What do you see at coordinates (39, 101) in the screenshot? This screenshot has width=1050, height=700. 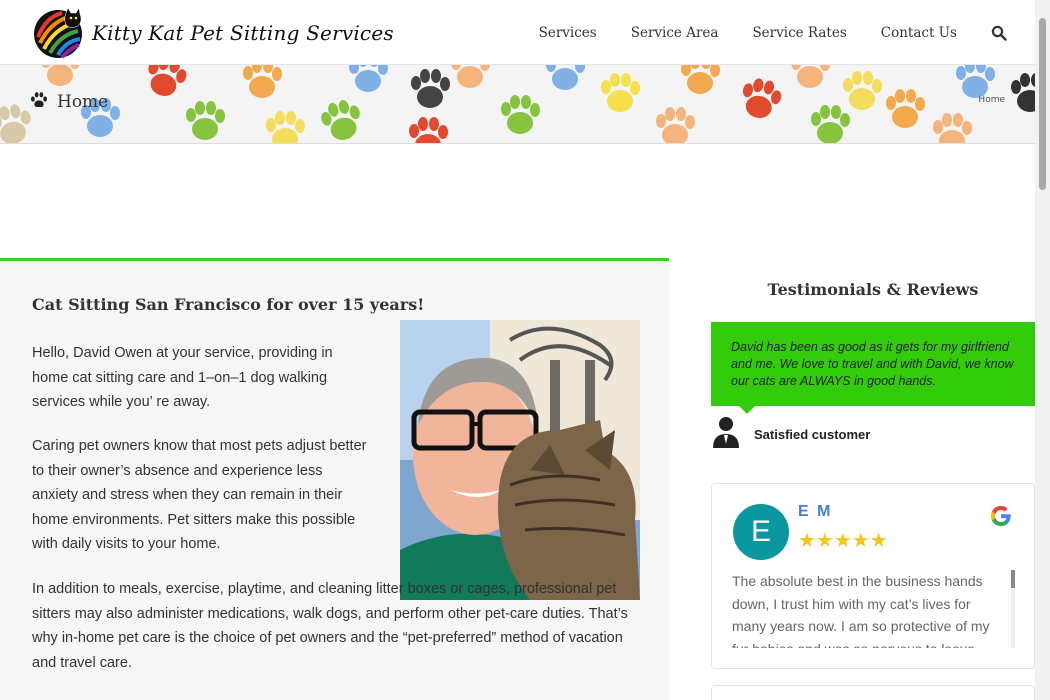 I see `paw-icon` at bounding box center [39, 101].